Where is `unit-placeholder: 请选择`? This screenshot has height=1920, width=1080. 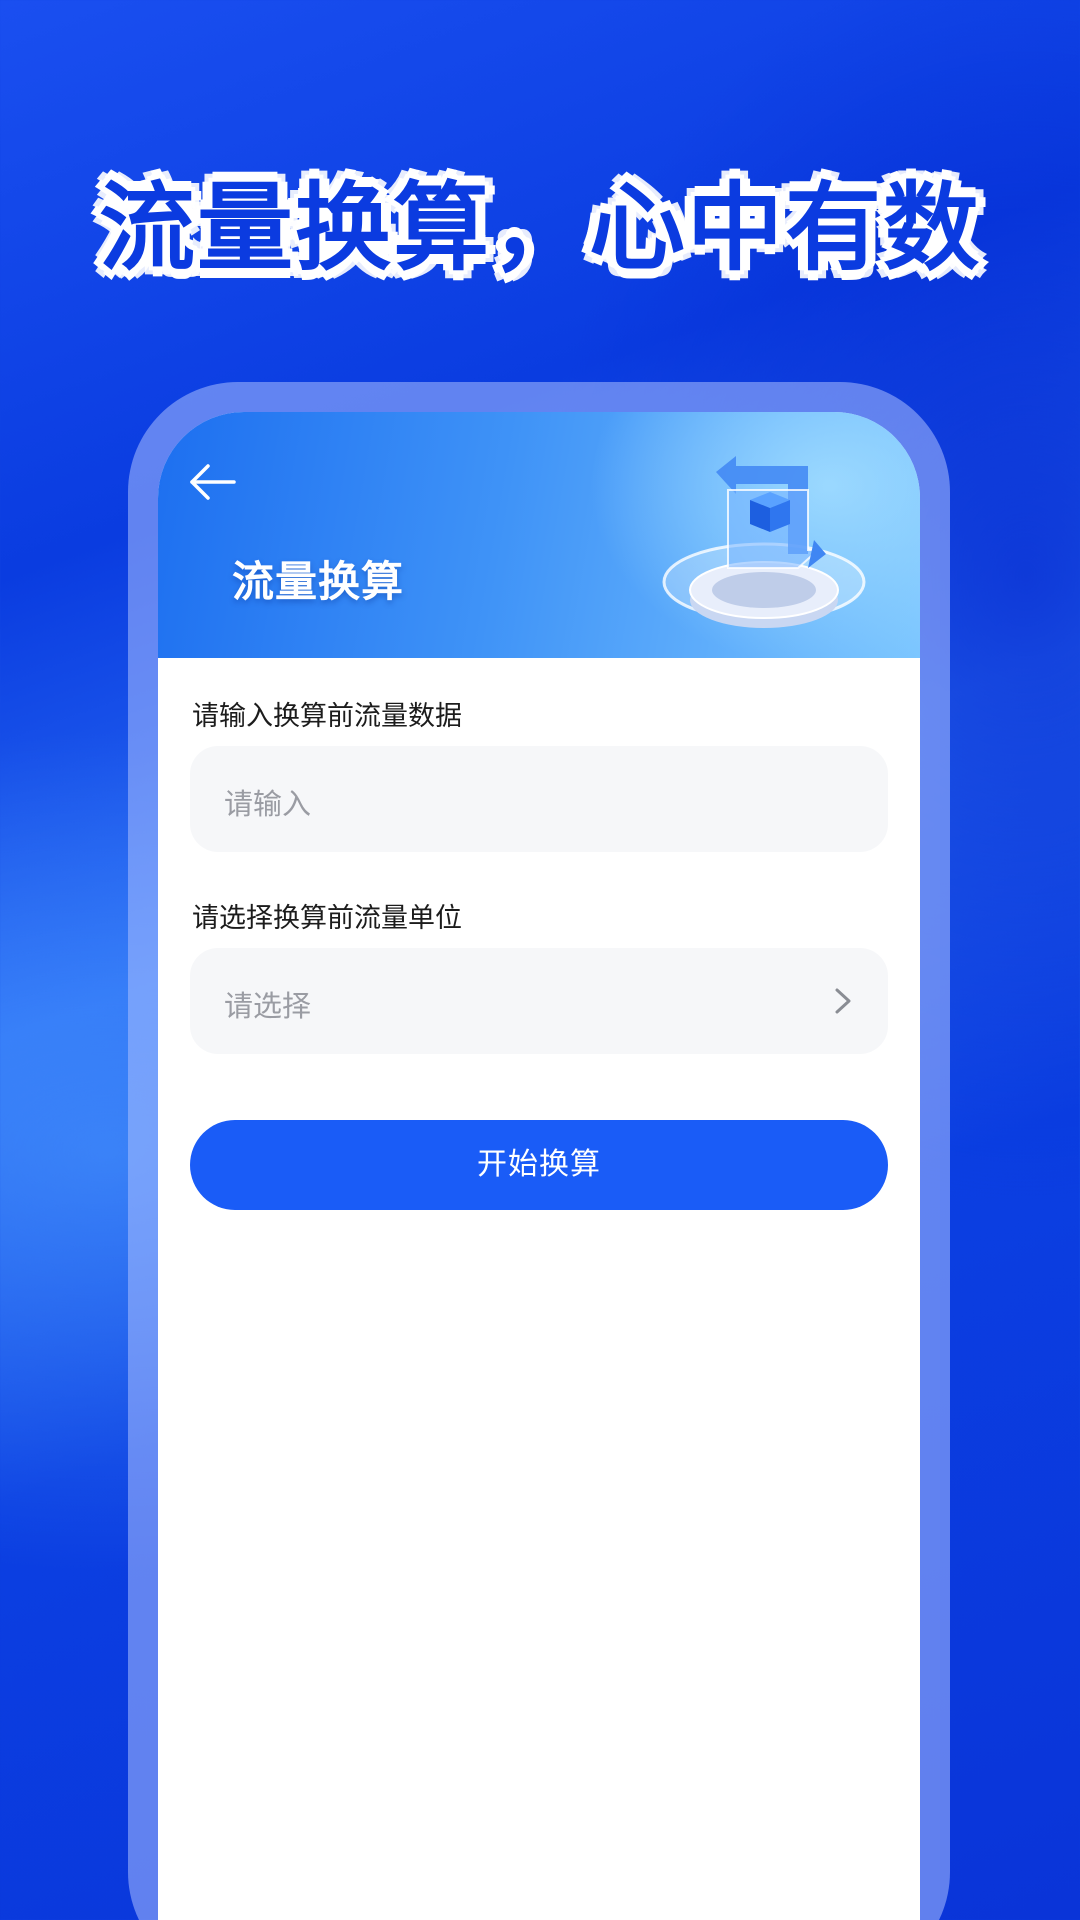 unit-placeholder: 请选择 is located at coordinates (268, 1006).